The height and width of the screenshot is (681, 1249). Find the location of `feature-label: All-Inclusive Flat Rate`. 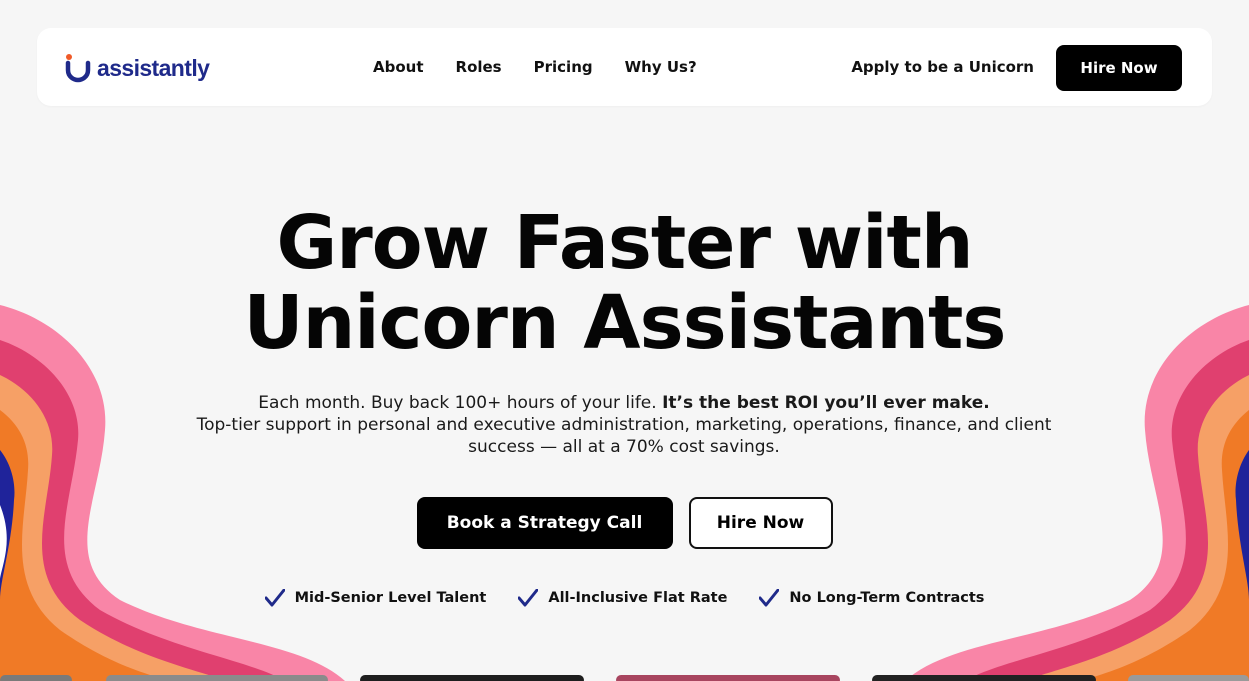

feature-label: All-Inclusive Flat Rate is located at coordinates (638, 598).